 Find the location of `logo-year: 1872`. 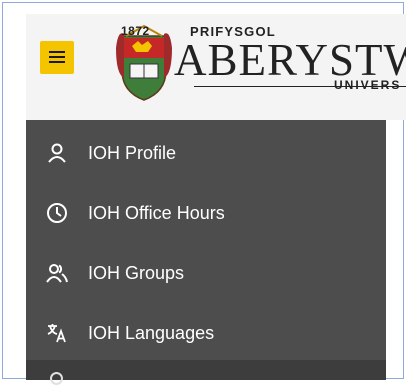

logo-year: 1872 is located at coordinates (135, 31).